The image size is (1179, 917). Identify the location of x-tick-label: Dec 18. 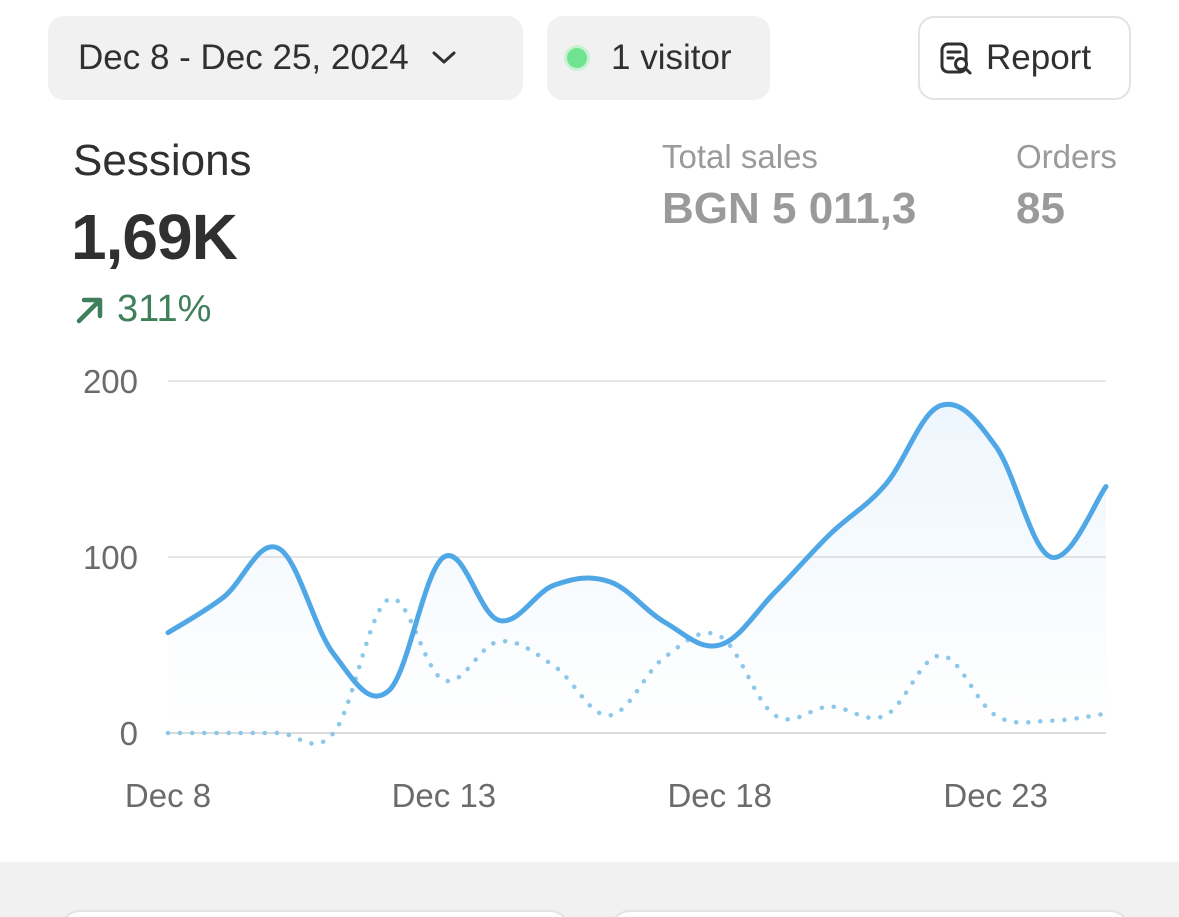
(719, 795).